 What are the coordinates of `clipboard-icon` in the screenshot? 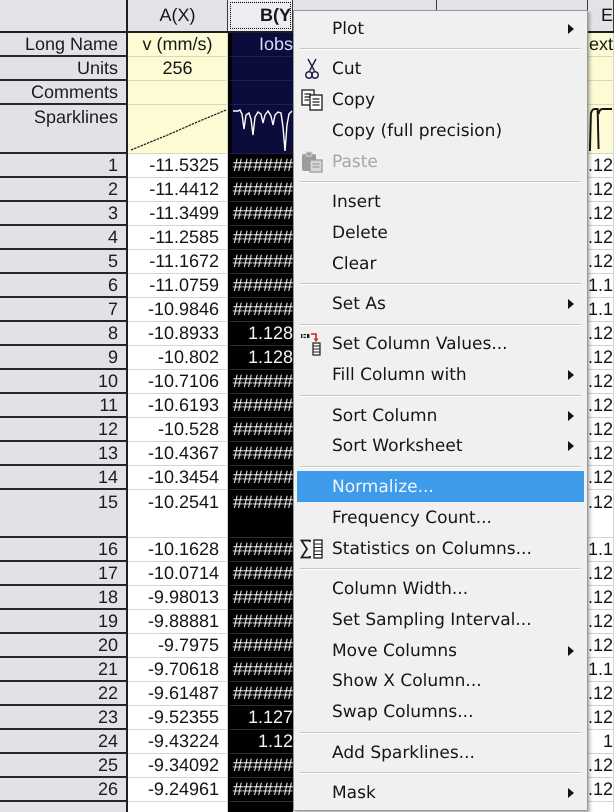 It's located at (312, 161).